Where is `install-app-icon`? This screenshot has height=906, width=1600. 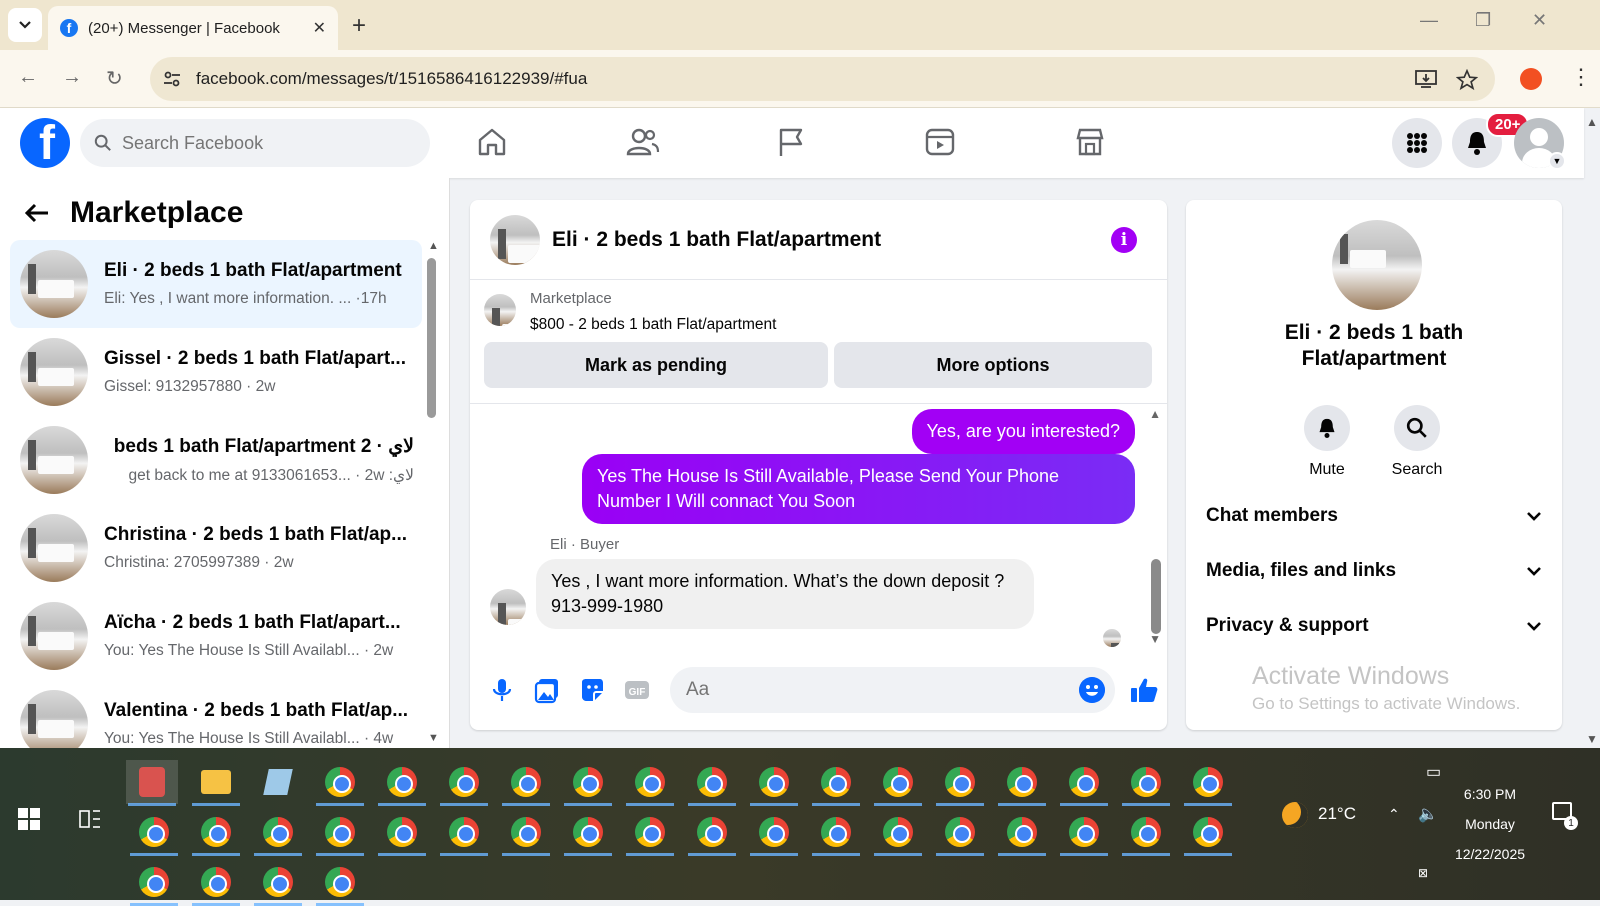
install-app-icon is located at coordinates (1426, 79).